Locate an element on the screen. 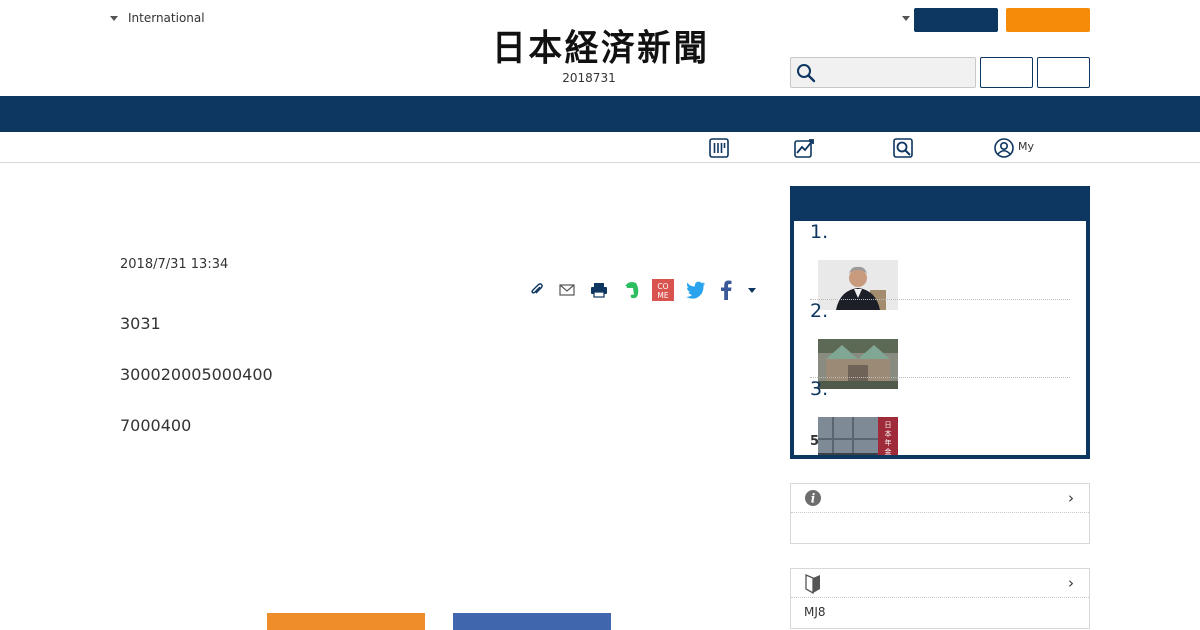  comment-icon: CO ME is located at coordinates (663, 290).